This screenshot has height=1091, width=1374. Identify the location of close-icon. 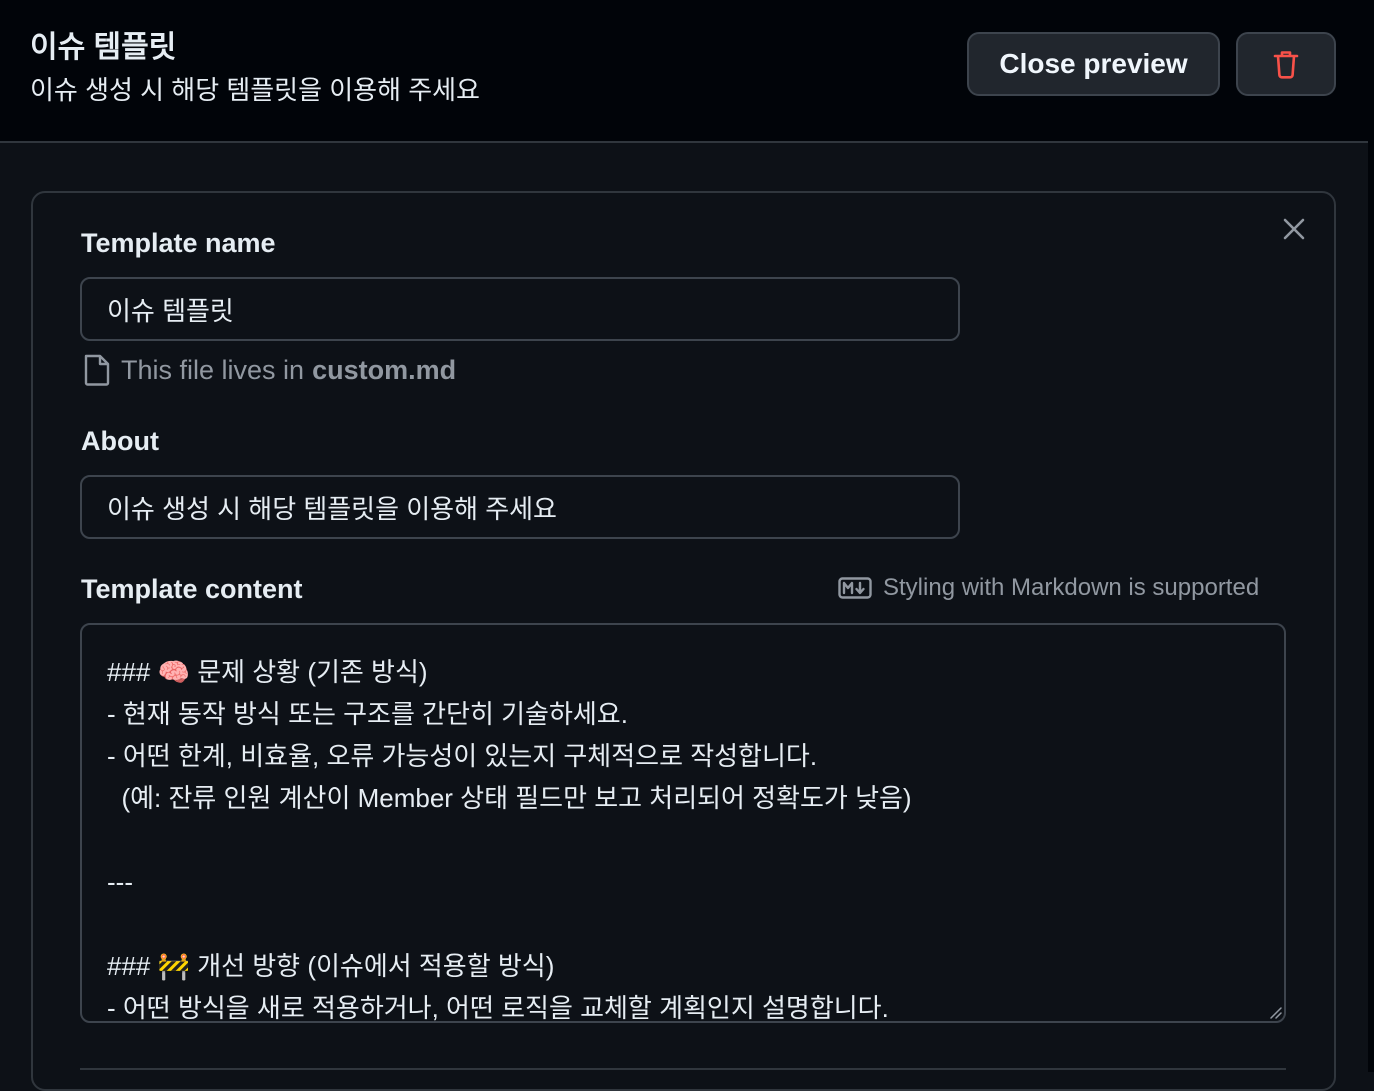
(1294, 229).